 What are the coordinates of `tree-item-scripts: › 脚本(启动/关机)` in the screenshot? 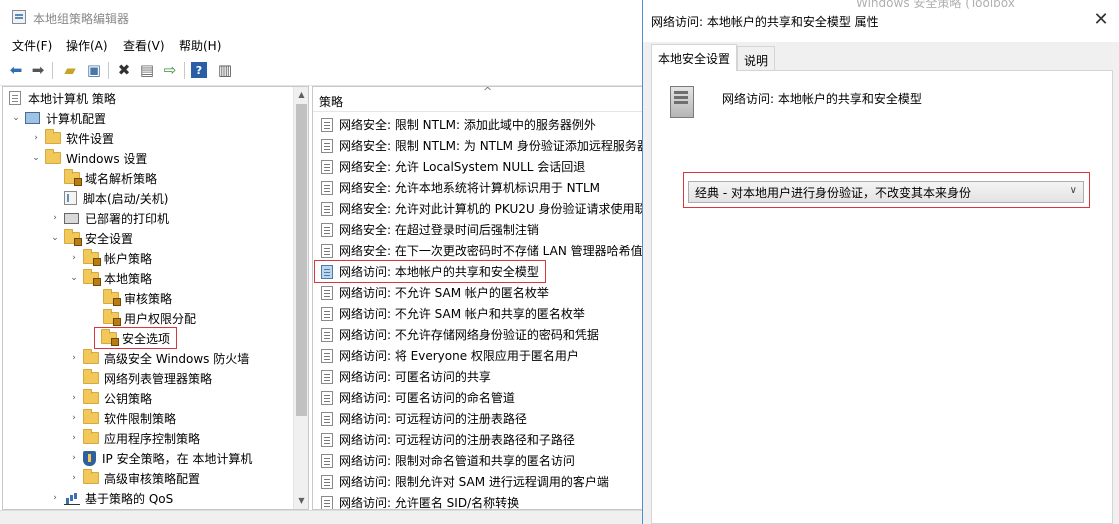 It's located at (109, 198).